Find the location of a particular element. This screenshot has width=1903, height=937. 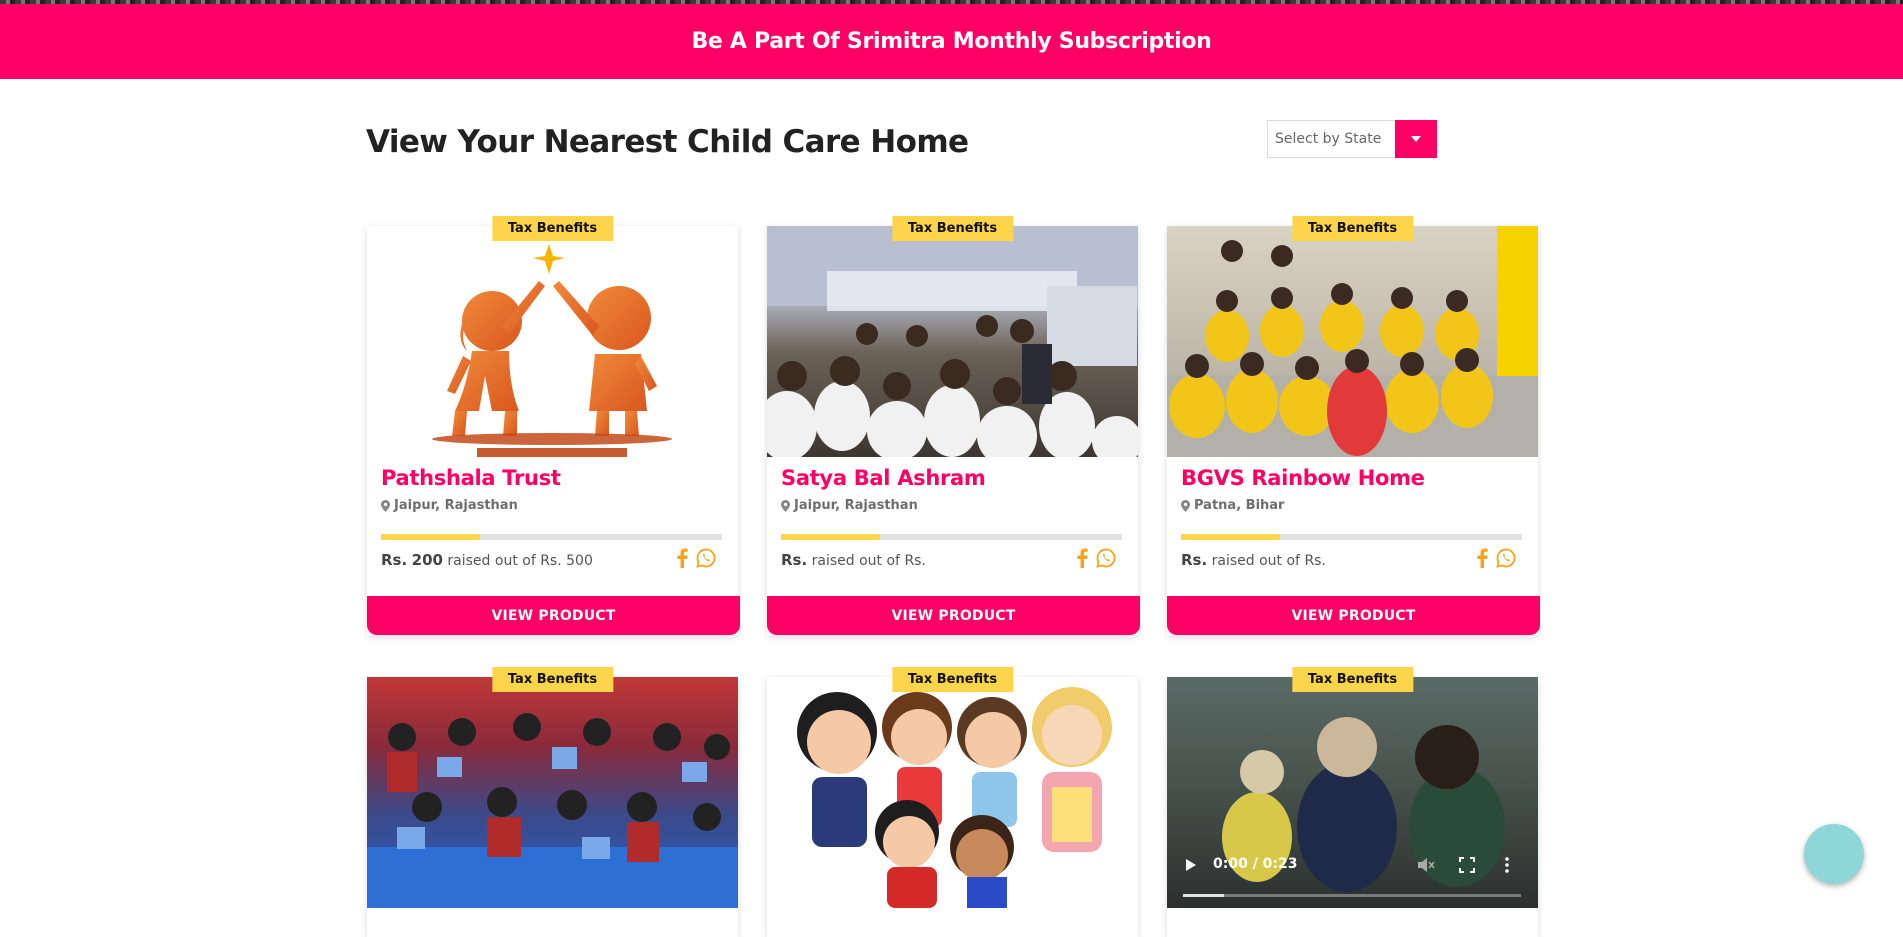

home-card-4: Tax Benefits is located at coordinates (552, 802).